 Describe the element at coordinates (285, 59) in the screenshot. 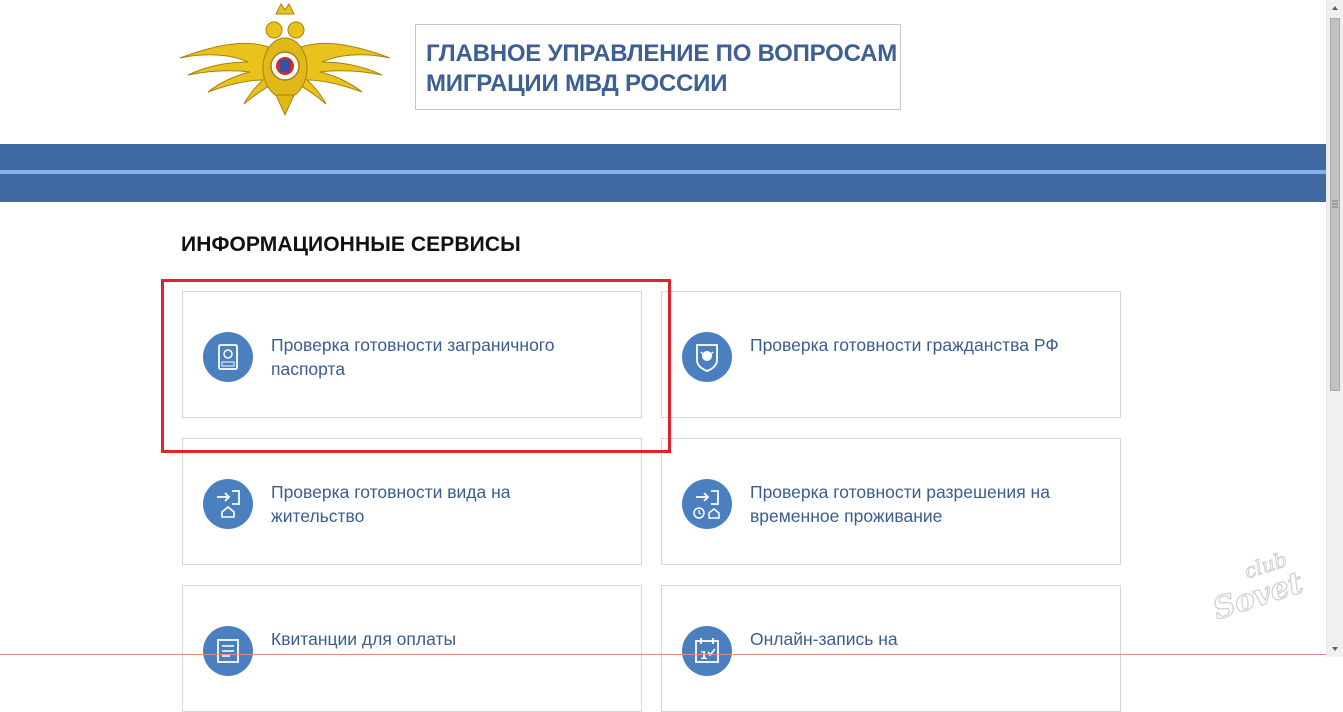

I see `eagle-emblem-icon` at that location.